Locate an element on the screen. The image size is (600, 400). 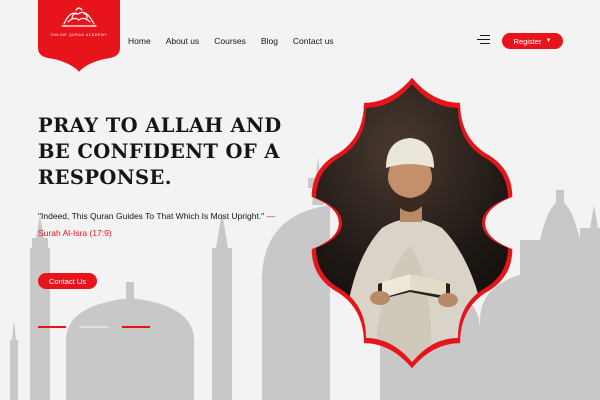
logo-caption: ONLINE QURAN ACADEMY is located at coordinates (79, 35).